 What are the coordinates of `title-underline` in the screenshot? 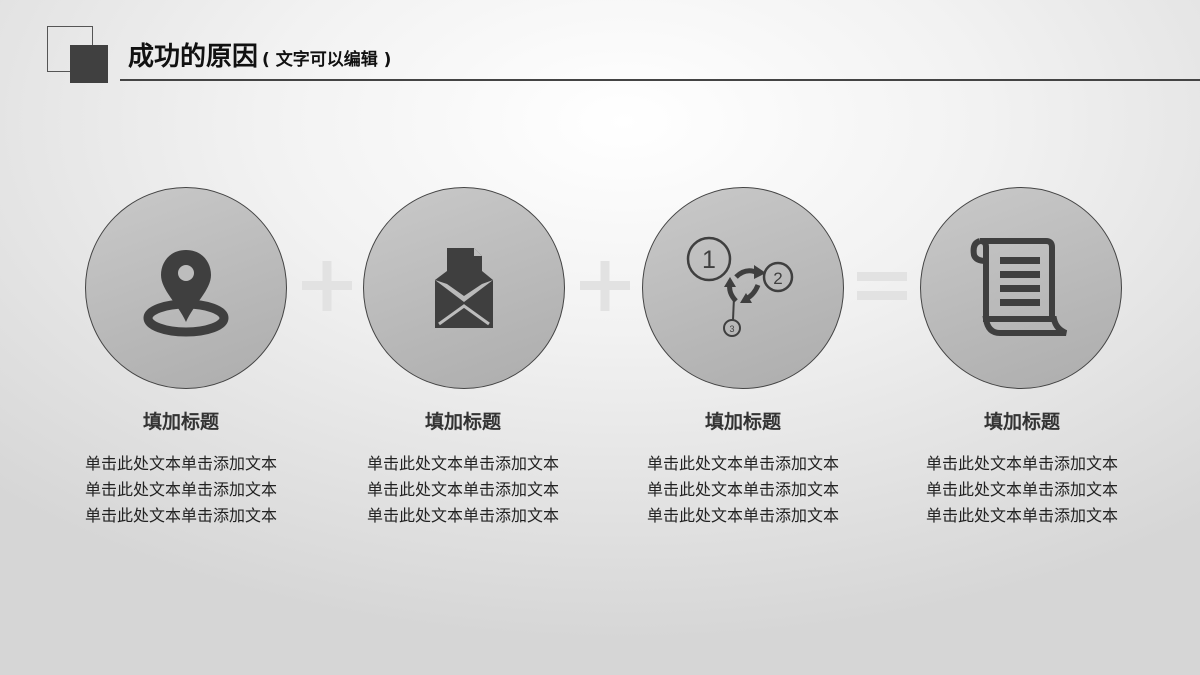 It's located at (660, 80).